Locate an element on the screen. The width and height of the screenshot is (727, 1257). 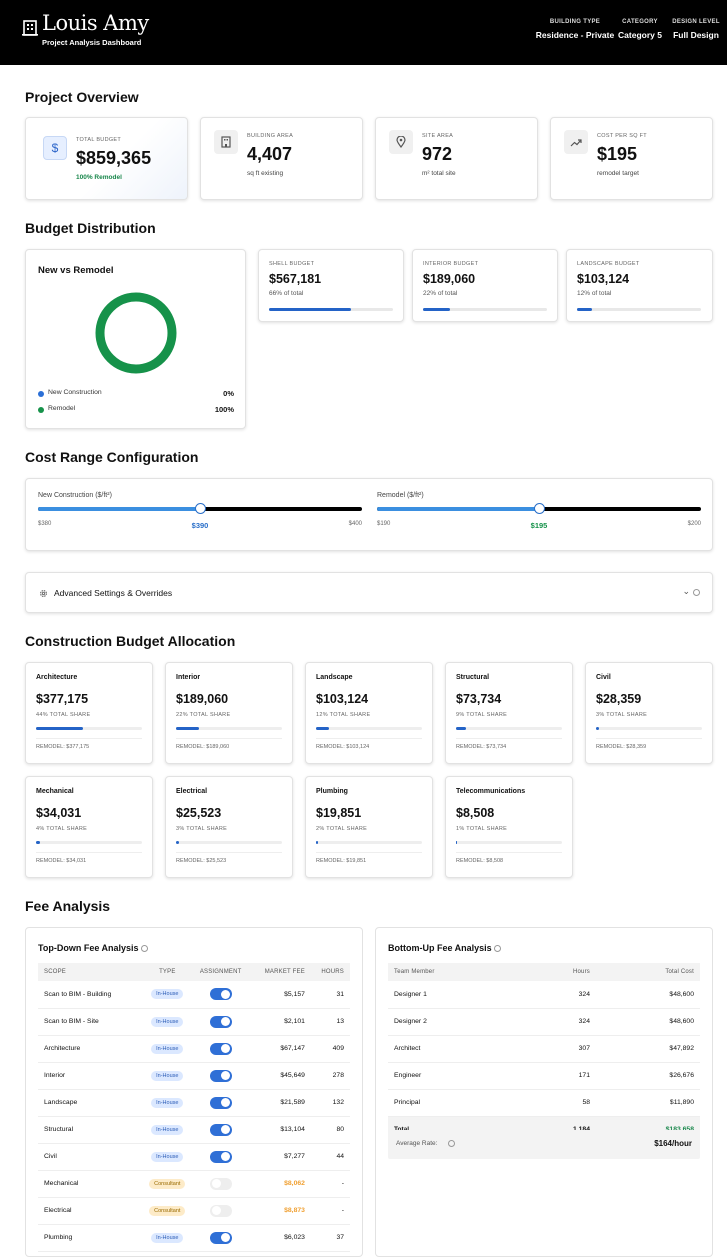
scope-cell: Electrical is located at coordinates (89, 1211).